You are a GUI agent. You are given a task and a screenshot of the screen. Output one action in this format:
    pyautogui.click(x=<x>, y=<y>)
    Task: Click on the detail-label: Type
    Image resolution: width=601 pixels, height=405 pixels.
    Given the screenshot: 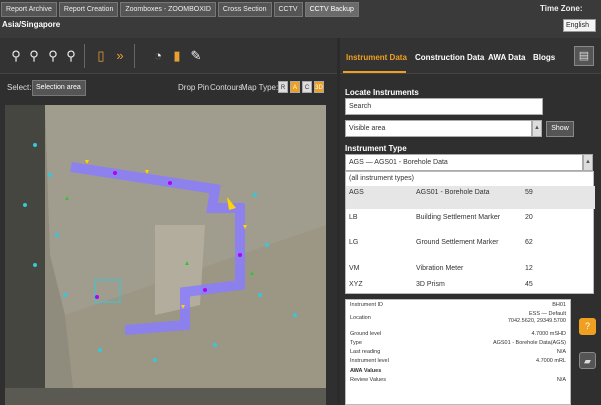 What is the action you would take?
    pyautogui.click(x=356, y=343)
    